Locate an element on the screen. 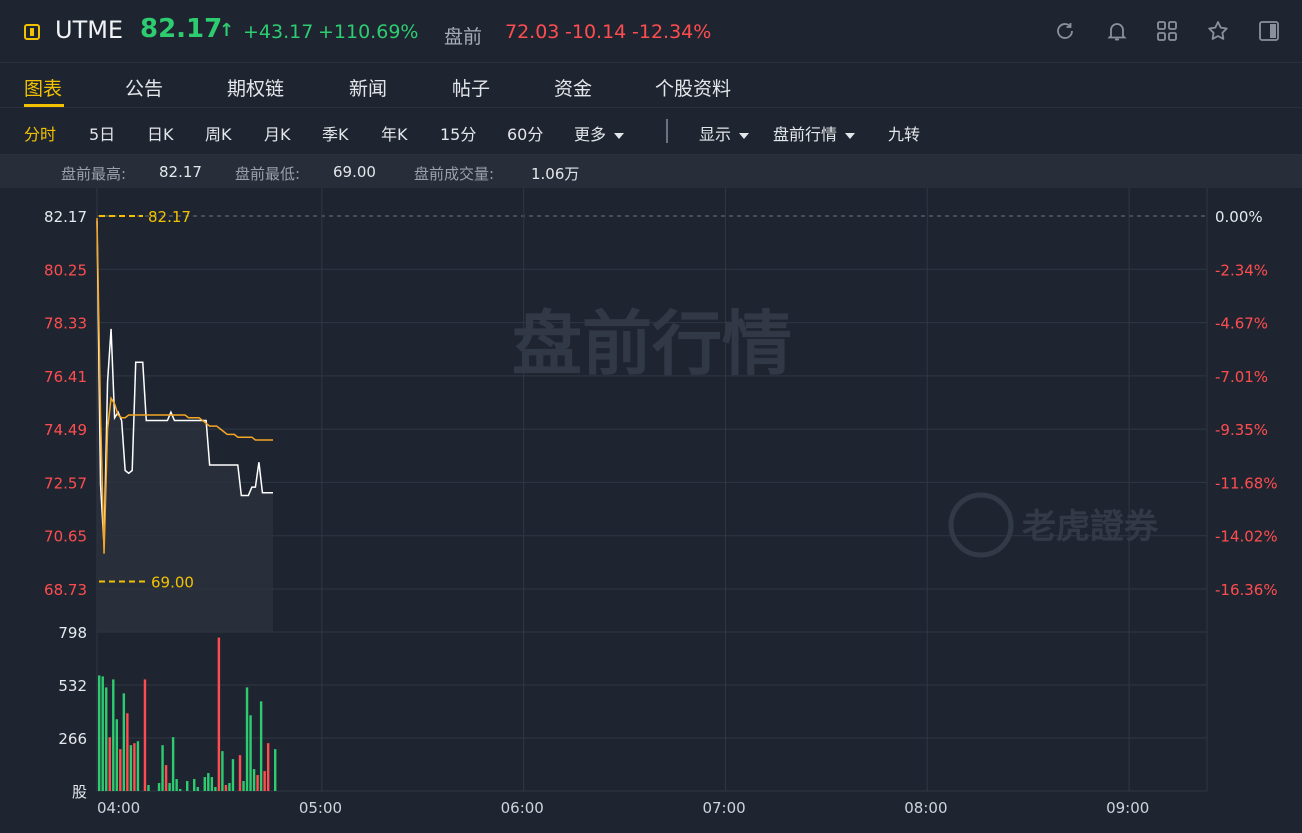 This screenshot has width=1302, height=833. price-tick-label: 76.41 is located at coordinates (65, 377).